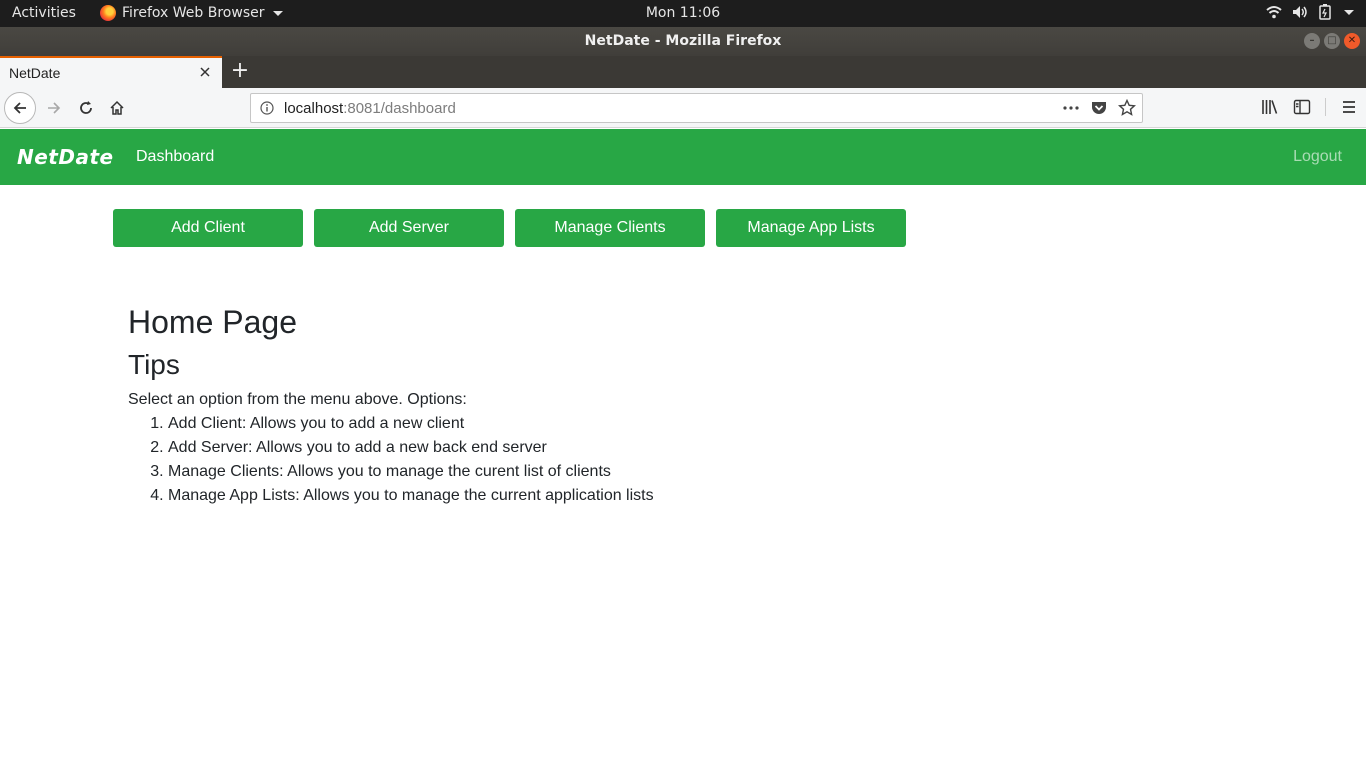 This screenshot has height=768, width=1366. I want to click on nav-toolbar: localhost:8081/dashboard, so click(683, 108).